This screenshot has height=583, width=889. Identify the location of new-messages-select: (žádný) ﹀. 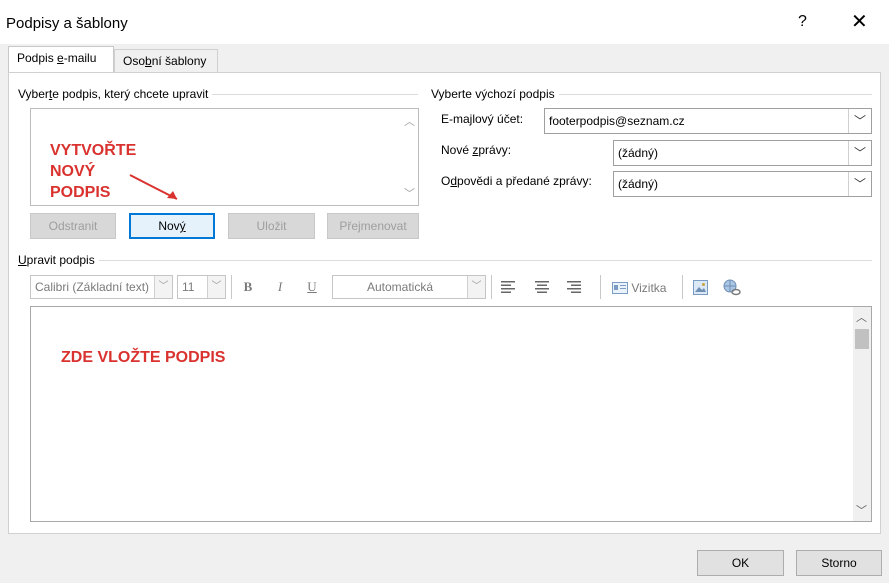
(742, 153).